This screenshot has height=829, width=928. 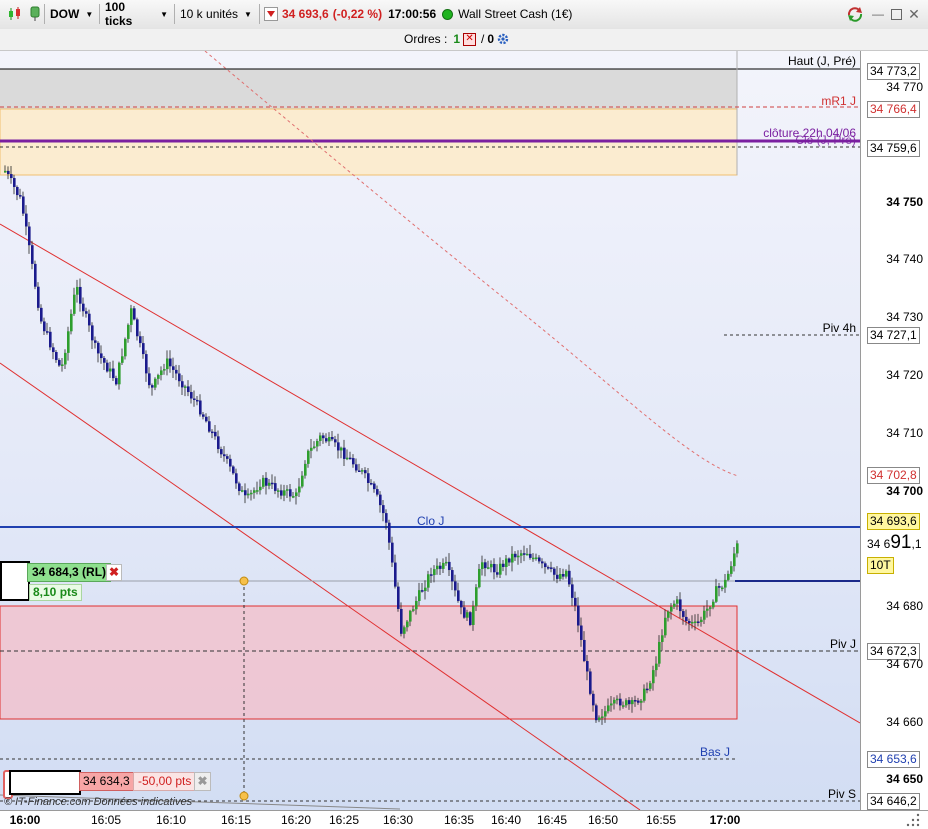 I want to click on ticks-select: 100 ticks ▼, so click(x=136, y=14).